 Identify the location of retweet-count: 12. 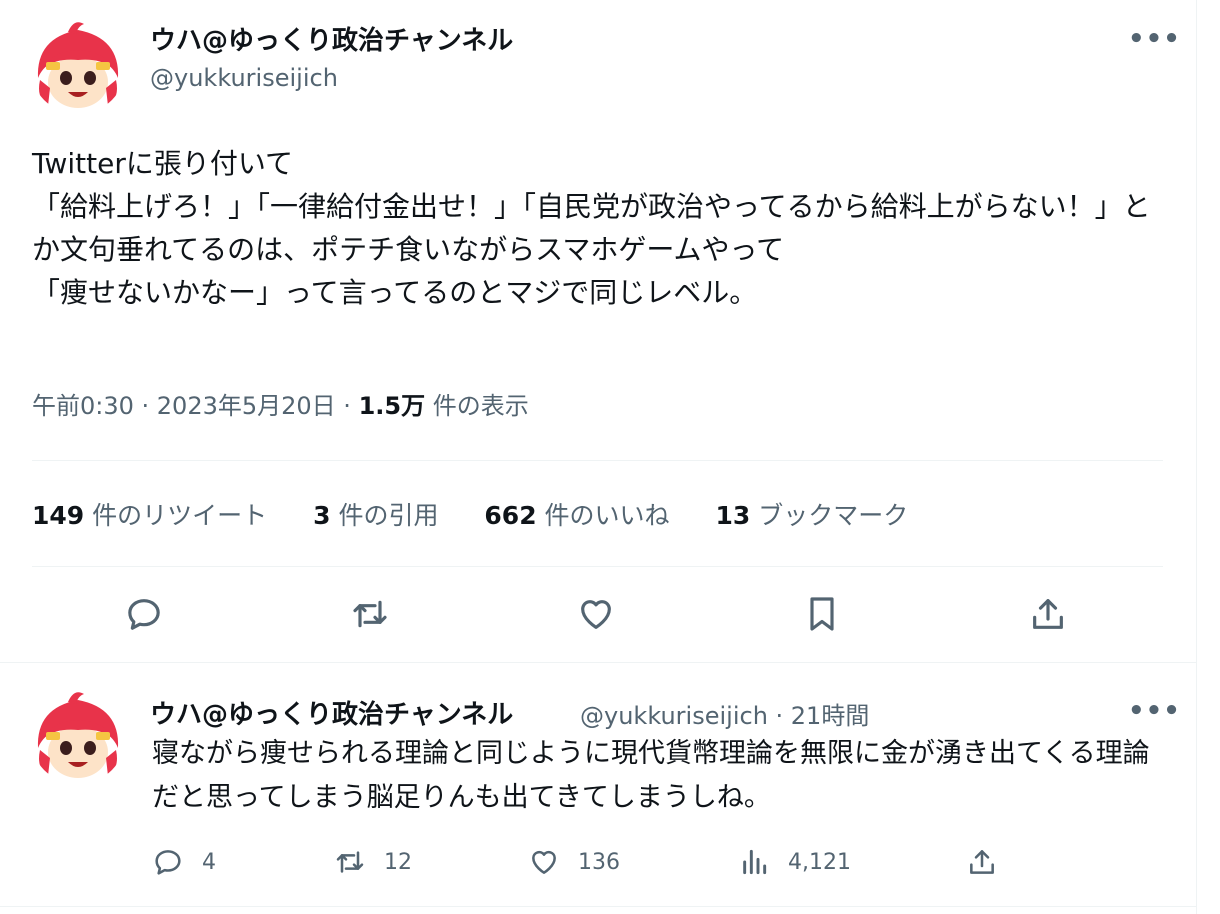
(398, 862).